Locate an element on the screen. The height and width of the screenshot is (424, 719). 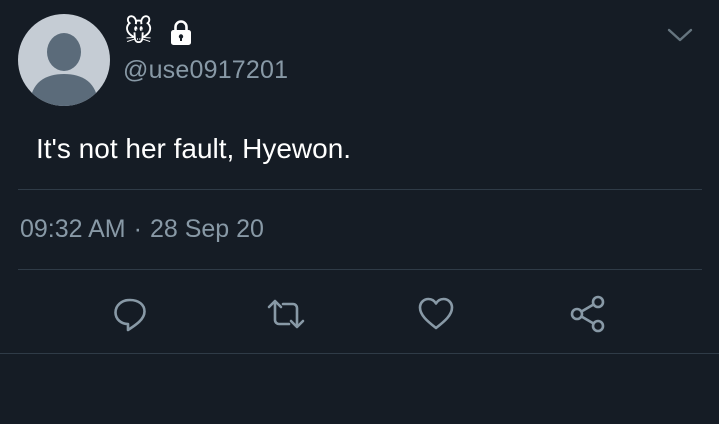
reply-icon is located at coordinates (130, 315).